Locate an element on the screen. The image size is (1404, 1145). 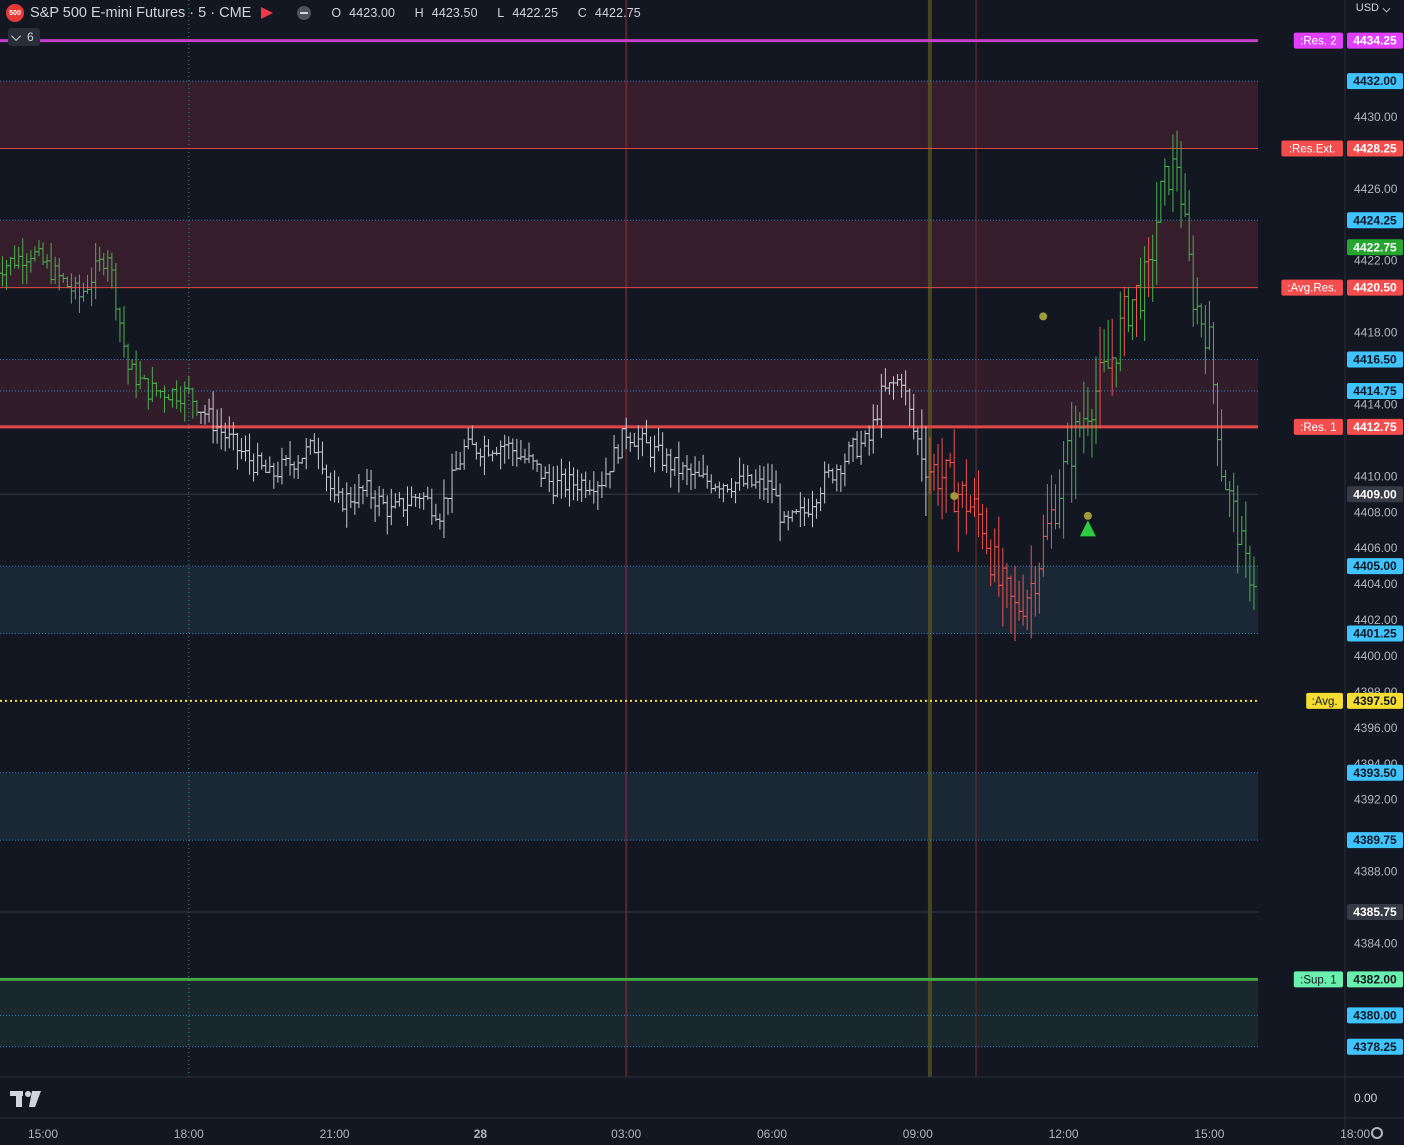
price-tag-value: 4416.50 is located at coordinates (1375, 360).